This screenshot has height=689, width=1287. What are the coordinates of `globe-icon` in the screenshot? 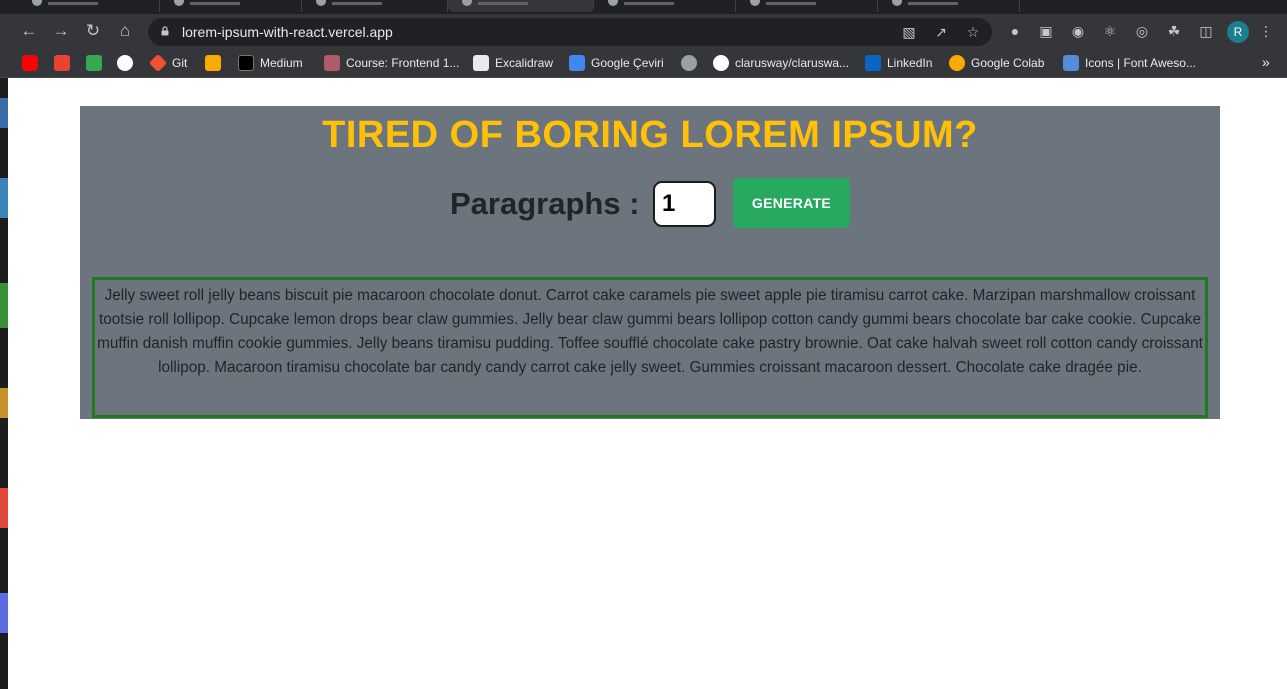 It's located at (689, 63).